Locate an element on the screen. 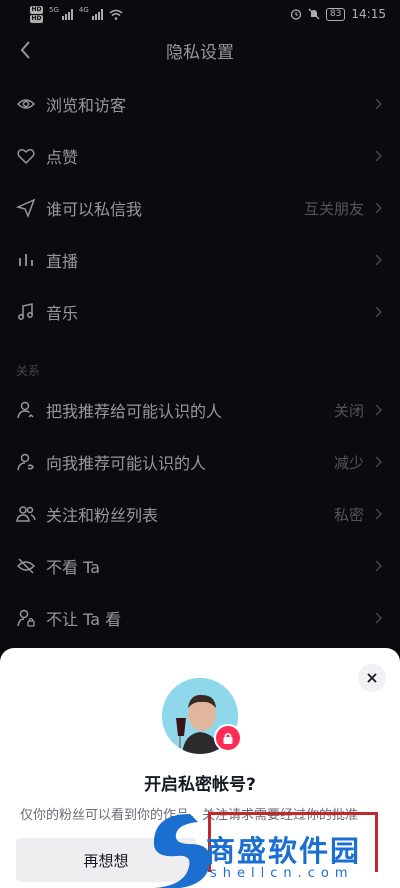 The image size is (400, 888). lock-badge is located at coordinates (228, 738).